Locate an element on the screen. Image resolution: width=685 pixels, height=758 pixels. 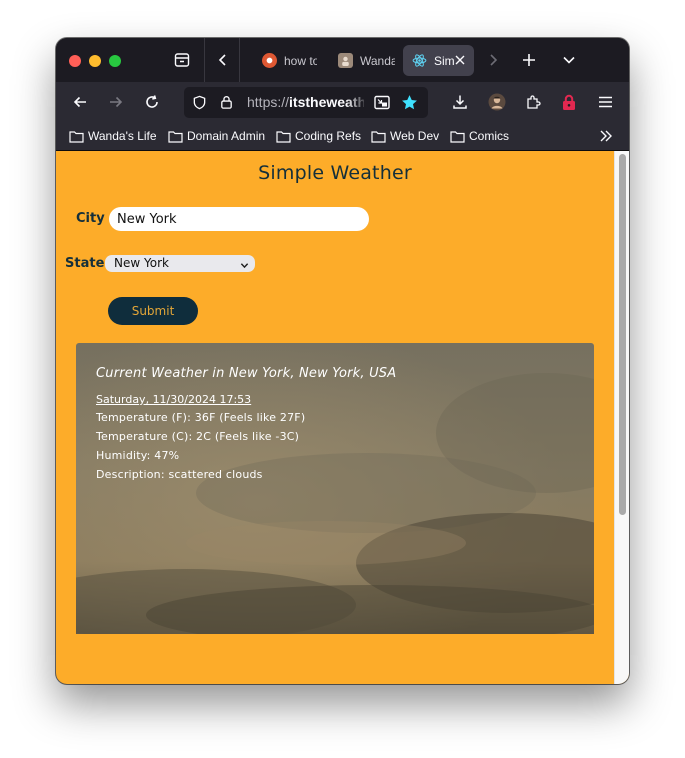
menu-button is located at coordinates (605, 102).